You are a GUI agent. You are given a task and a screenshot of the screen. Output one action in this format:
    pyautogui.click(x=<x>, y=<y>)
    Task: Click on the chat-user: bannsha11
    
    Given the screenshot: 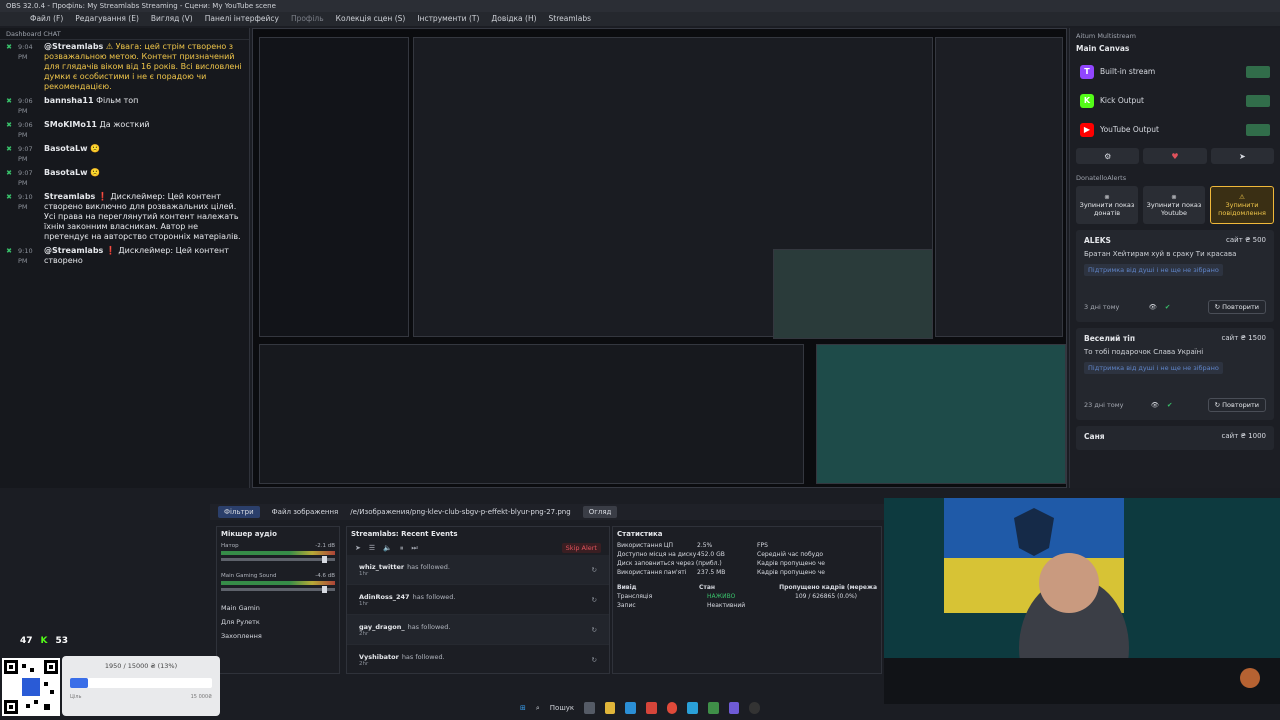 What is the action you would take?
    pyautogui.click(x=69, y=100)
    